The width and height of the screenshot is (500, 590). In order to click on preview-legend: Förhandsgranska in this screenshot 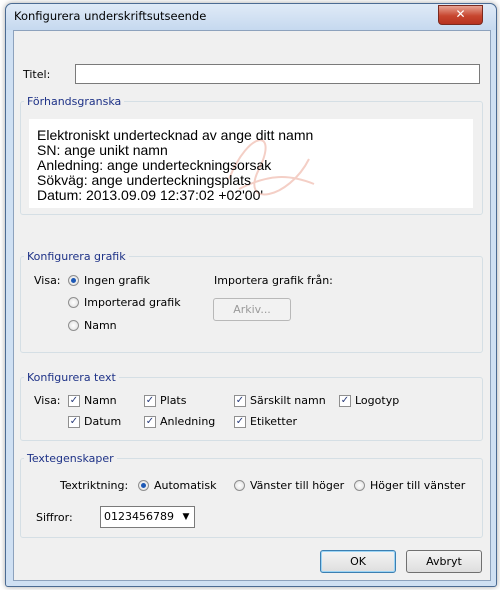, I will do `click(74, 101)`.